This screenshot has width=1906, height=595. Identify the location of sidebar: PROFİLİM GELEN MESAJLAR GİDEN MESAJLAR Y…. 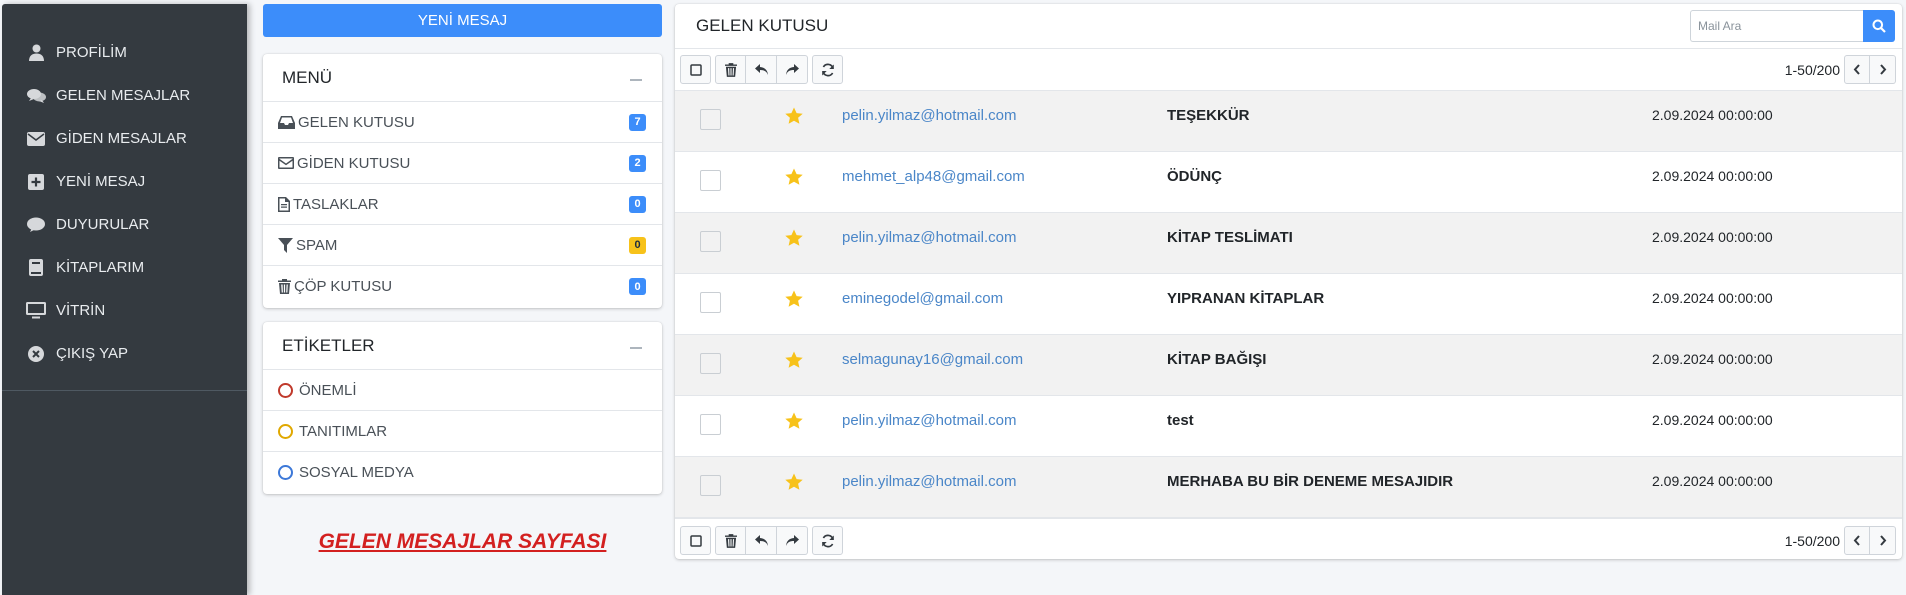
(124, 299).